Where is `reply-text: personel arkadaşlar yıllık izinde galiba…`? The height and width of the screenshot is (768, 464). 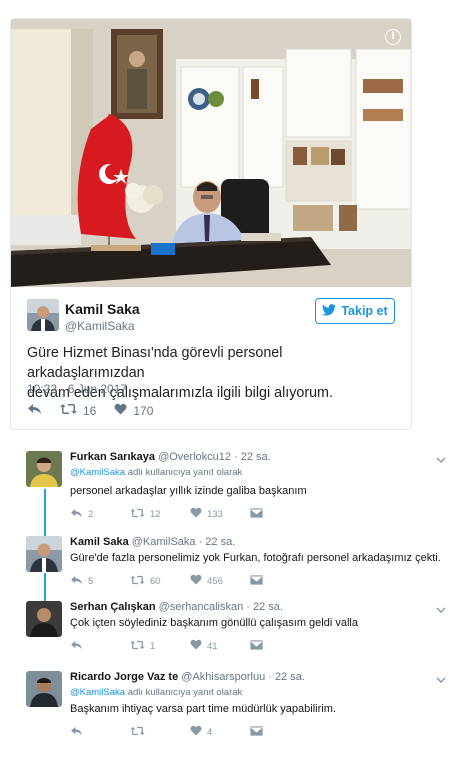 reply-text: personel arkadaşlar yıllık izinde galiba… is located at coordinates (188, 491).